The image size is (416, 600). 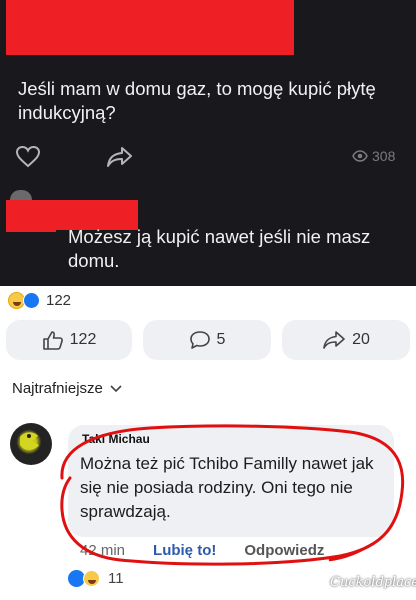 What do you see at coordinates (83, 339) in the screenshot?
I see `like-count: 122` at bounding box center [83, 339].